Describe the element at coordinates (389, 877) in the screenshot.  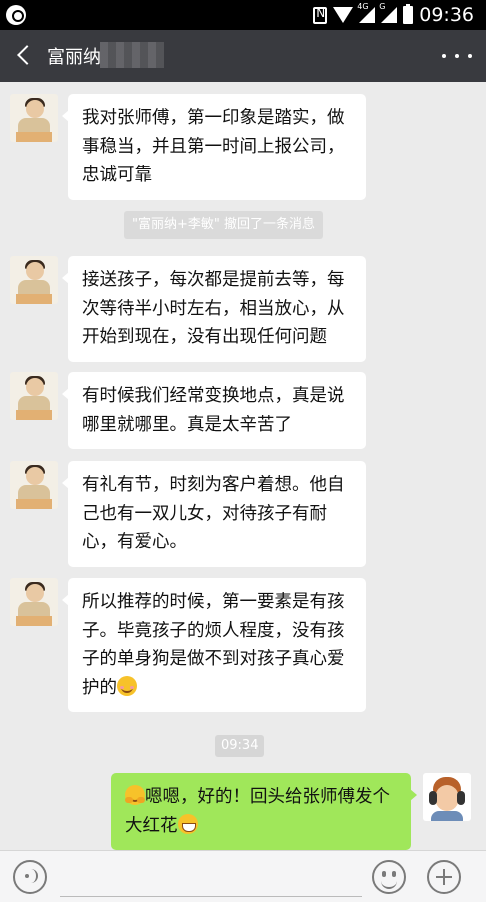
I see `emoji-button` at that location.